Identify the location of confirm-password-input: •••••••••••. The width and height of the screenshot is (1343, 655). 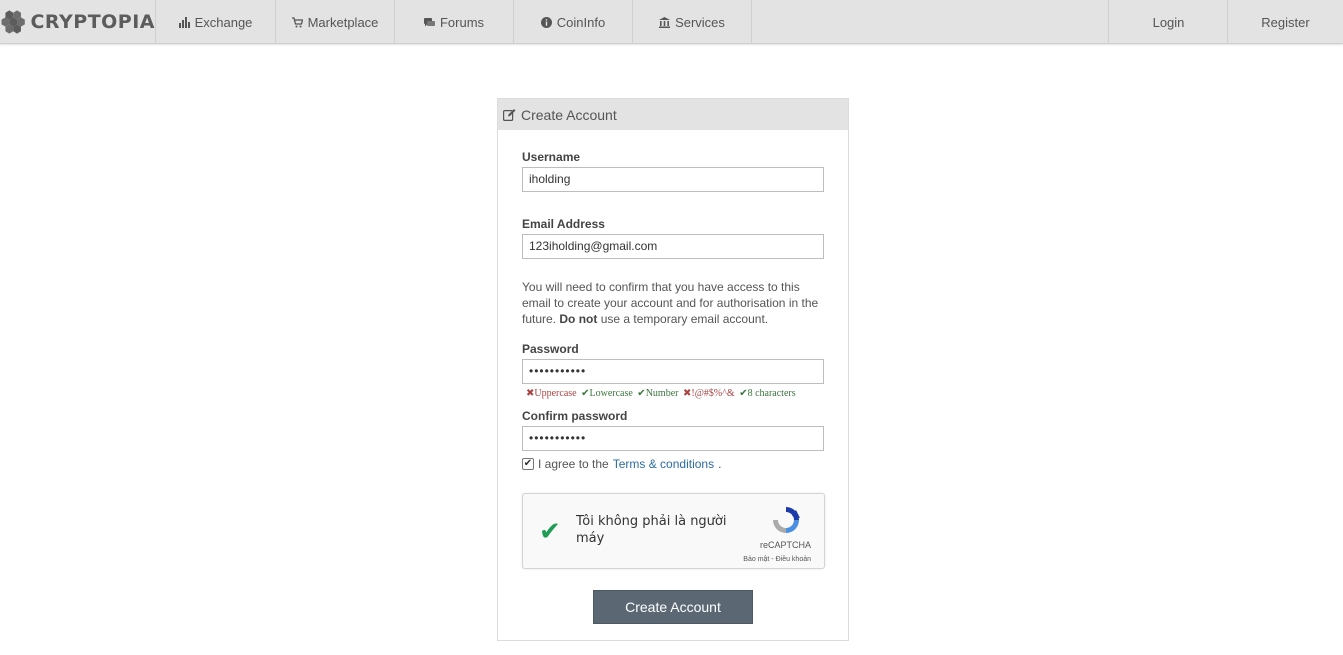
(673, 438).